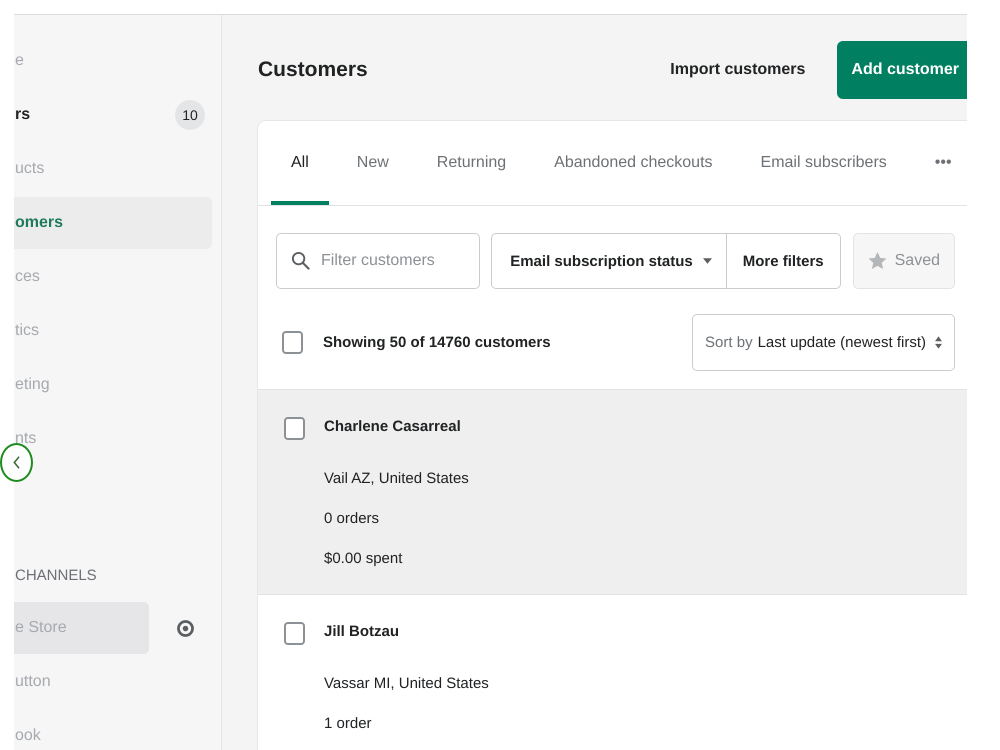 The image size is (1000, 750). What do you see at coordinates (940, 163) in the screenshot?
I see `tab: •••` at bounding box center [940, 163].